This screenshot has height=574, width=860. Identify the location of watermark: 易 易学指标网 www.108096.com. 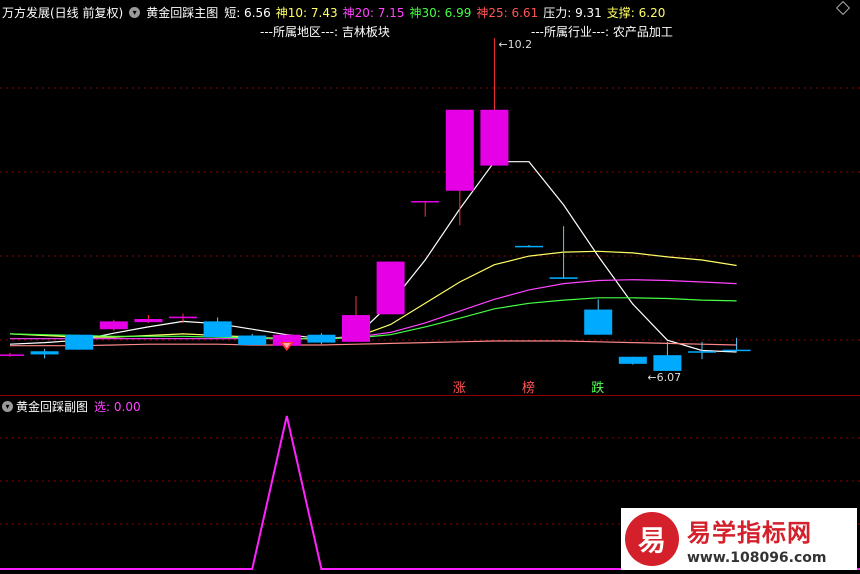
(739, 539).